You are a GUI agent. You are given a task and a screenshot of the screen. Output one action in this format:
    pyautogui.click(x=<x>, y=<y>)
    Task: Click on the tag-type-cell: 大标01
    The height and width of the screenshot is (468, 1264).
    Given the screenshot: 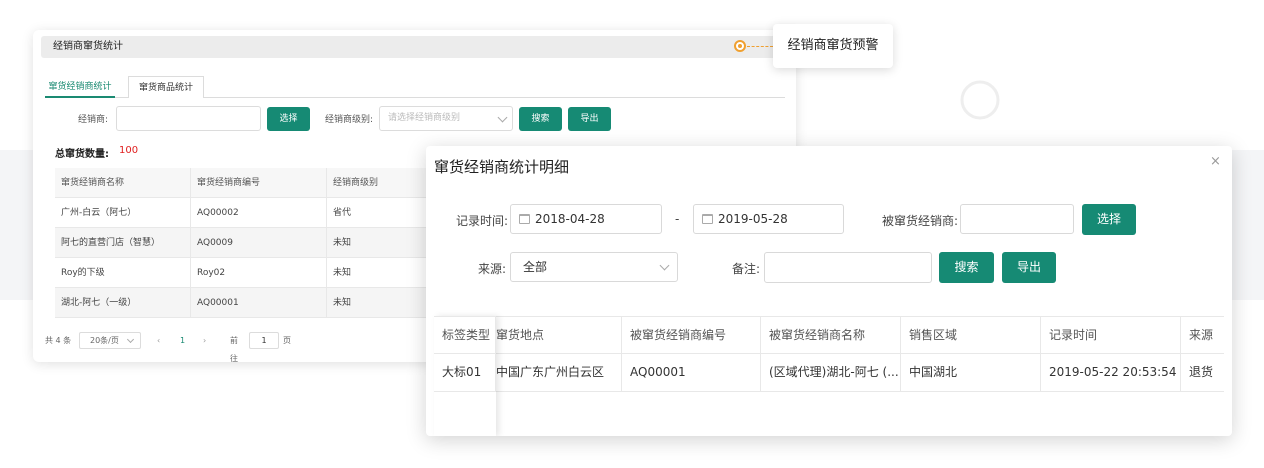 What is the action you would take?
    pyautogui.click(x=465, y=372)
    